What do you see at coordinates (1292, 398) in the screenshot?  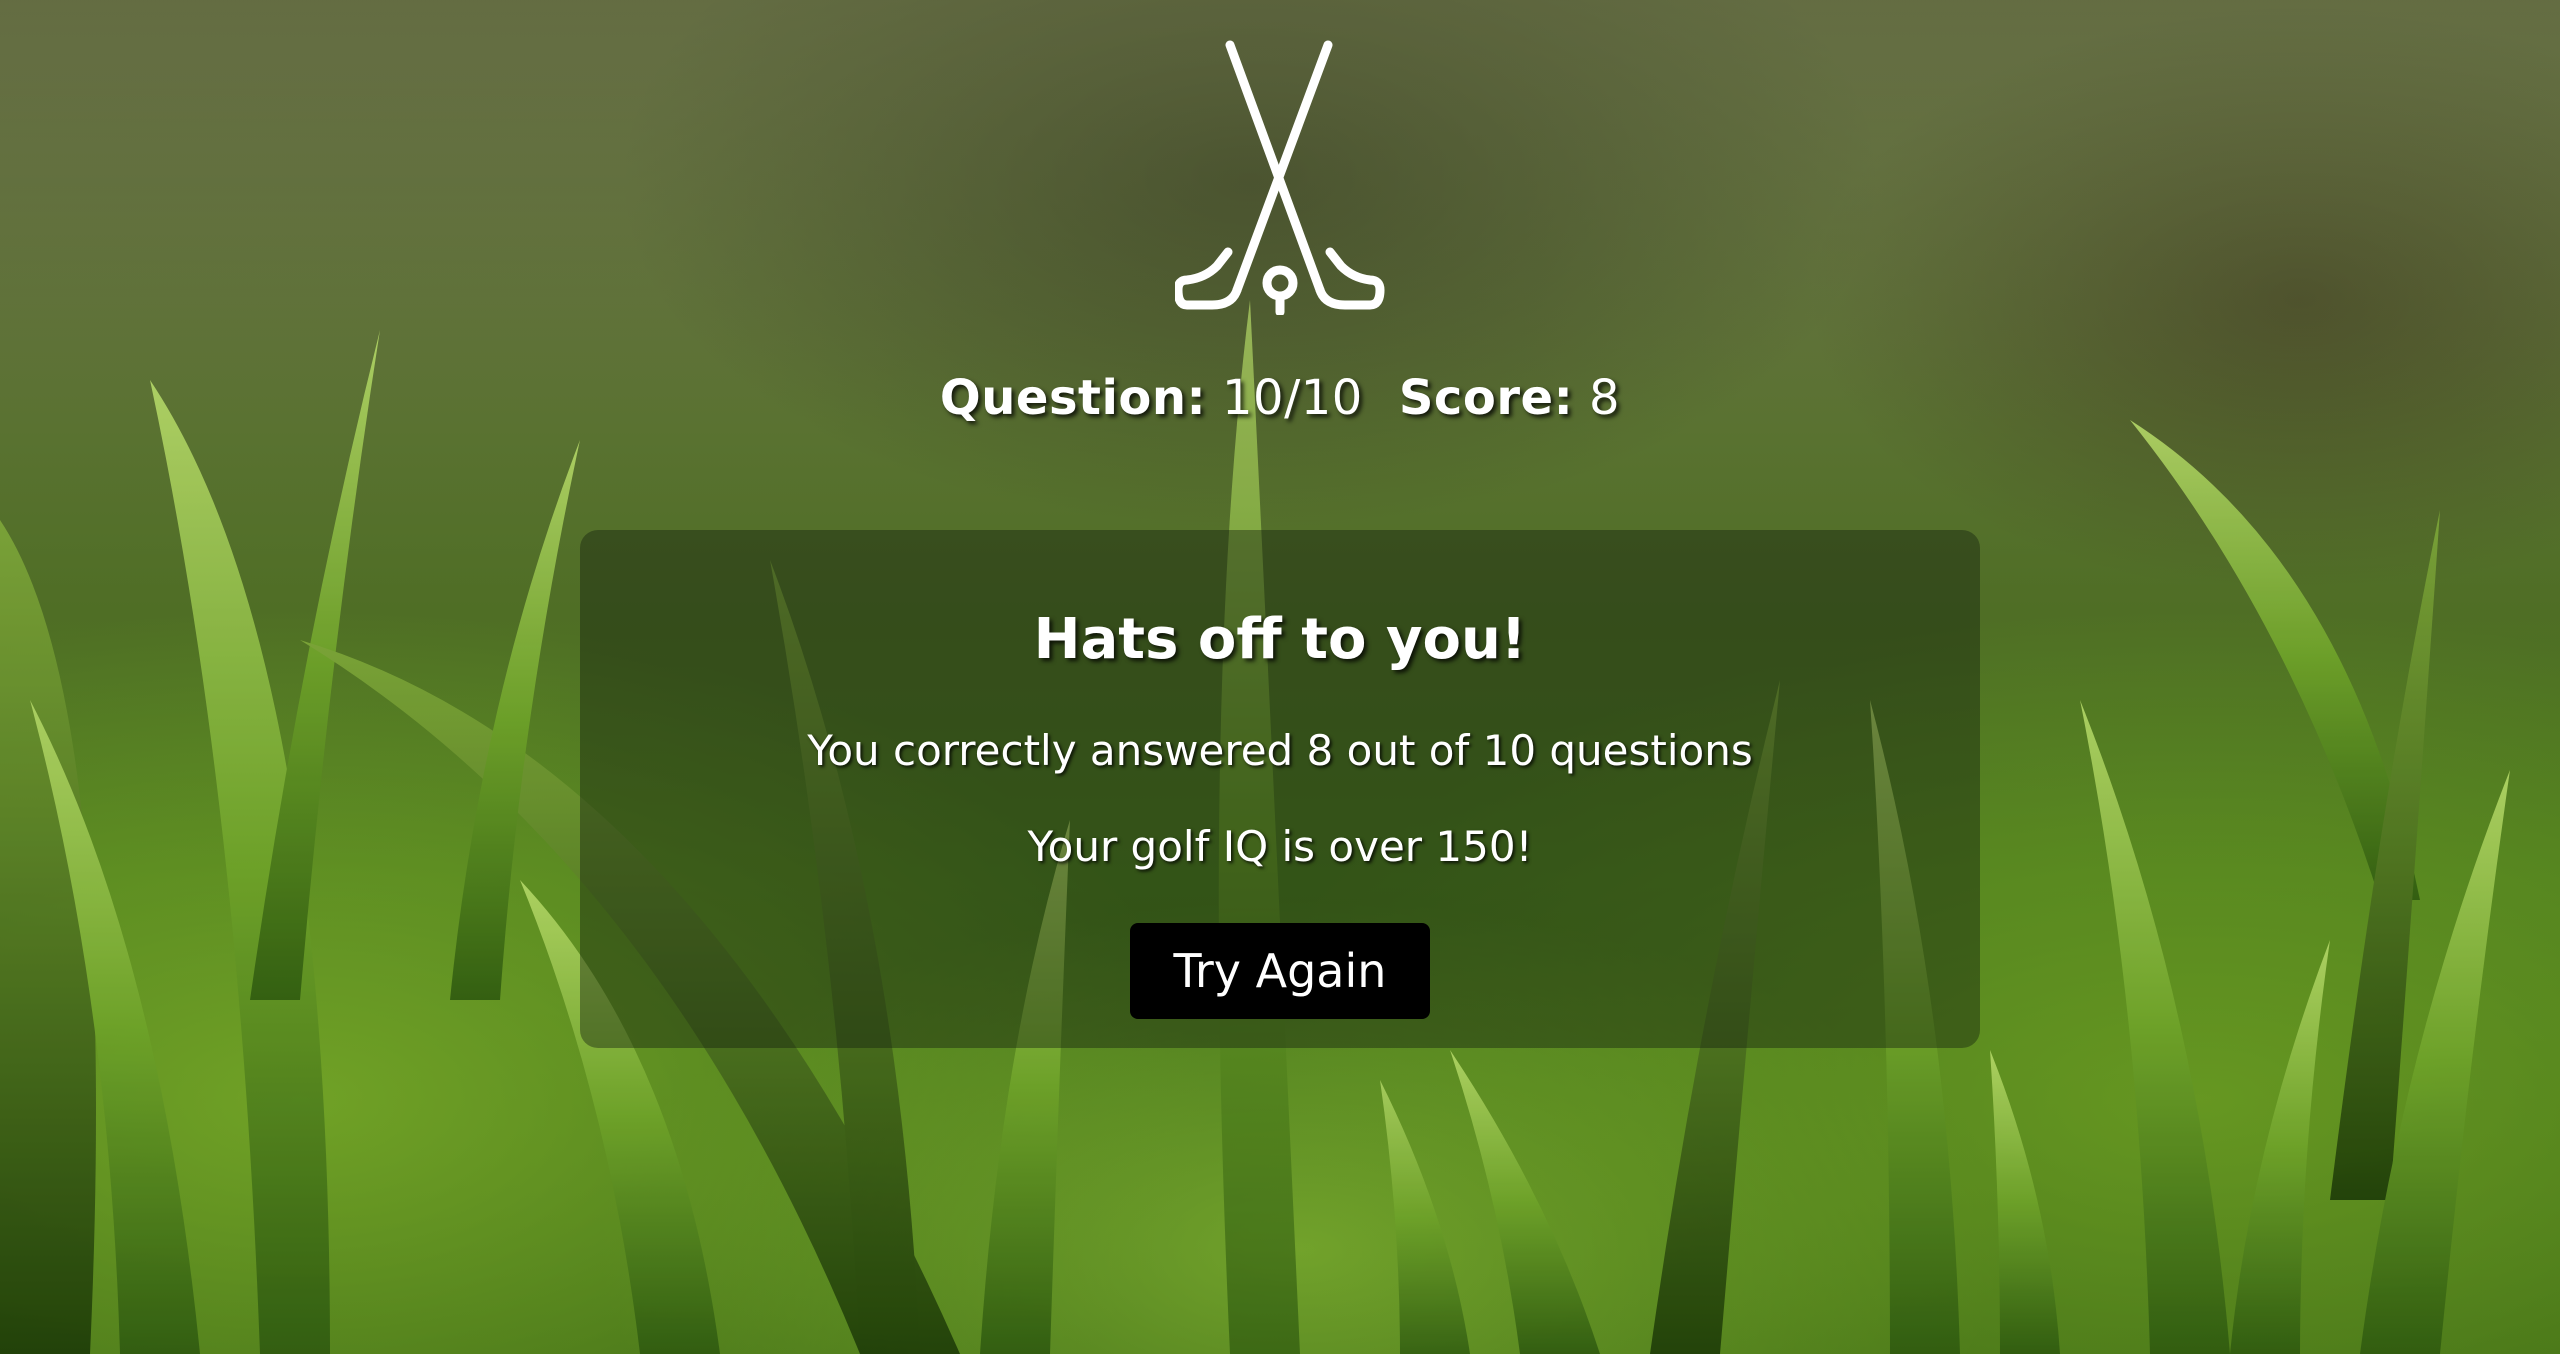 I see `question-value: 10/10` at bounding box center [1292, 398].